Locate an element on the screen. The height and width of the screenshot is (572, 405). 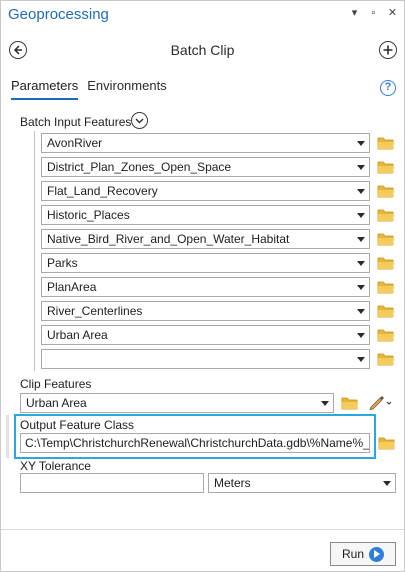
xy-tolerance-unit-dropdown: Meters is located at coordinates (302, 483).